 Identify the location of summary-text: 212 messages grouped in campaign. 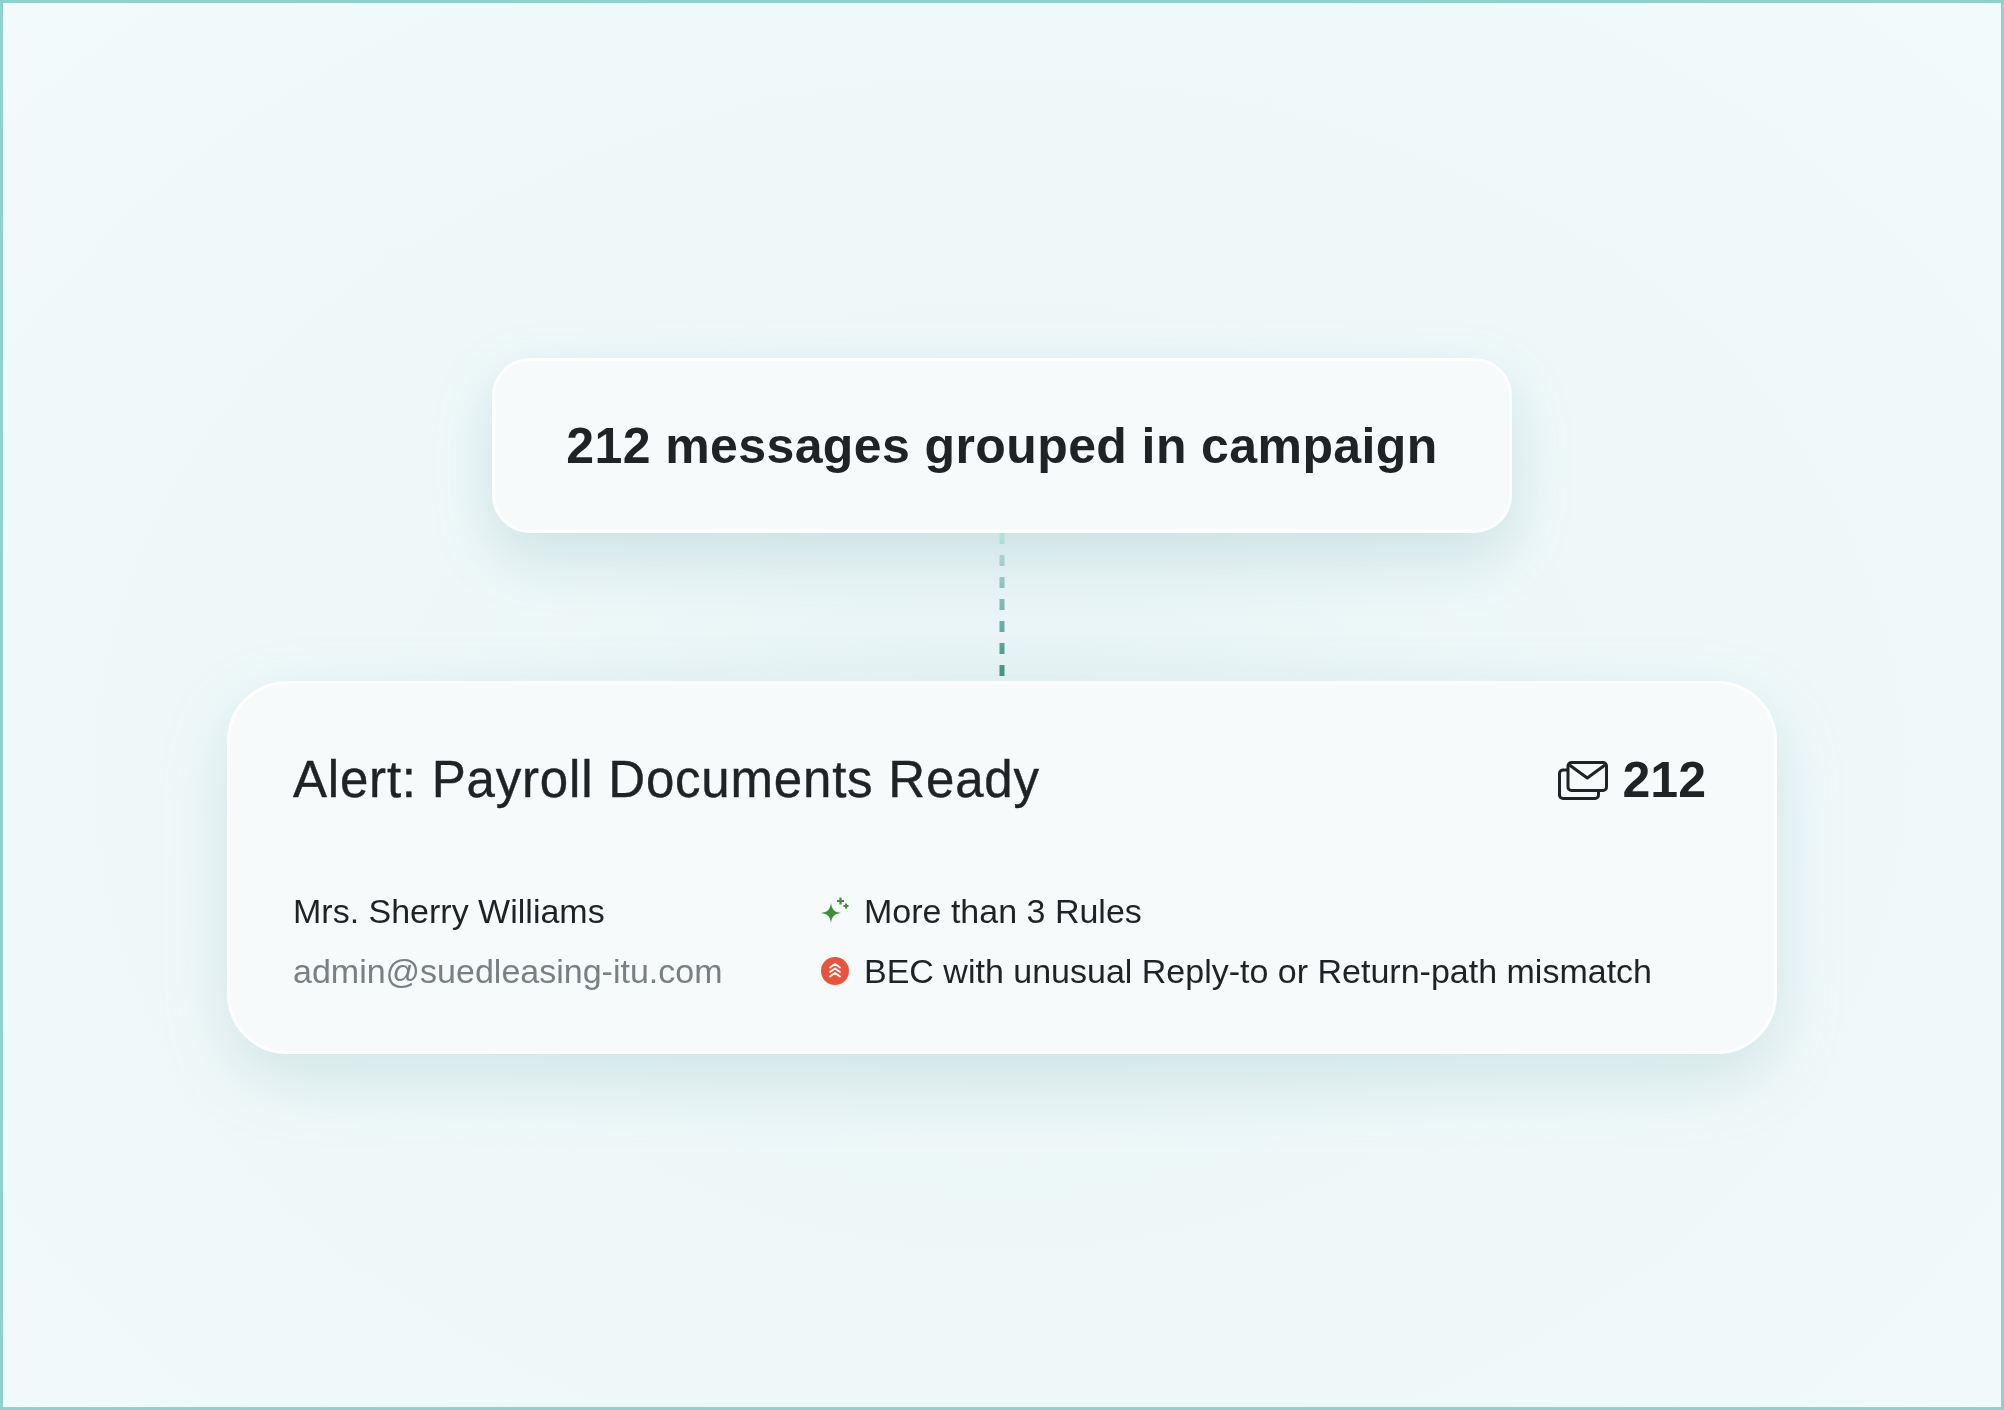
(1002, 446).